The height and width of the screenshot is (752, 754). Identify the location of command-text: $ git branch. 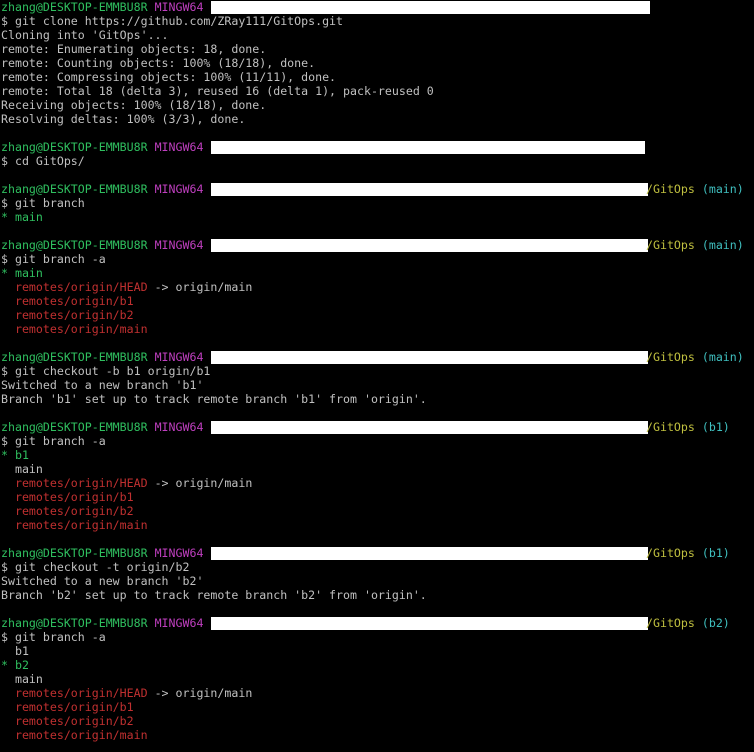
(43, 203).